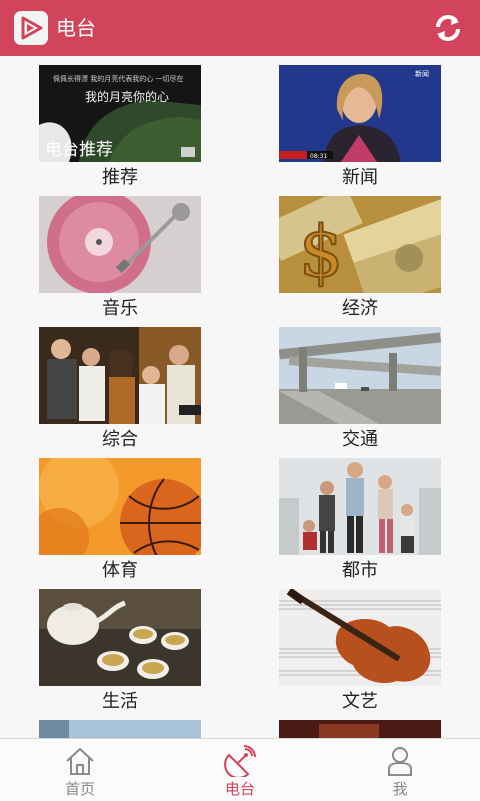 This screenshot has height=801, width=480. Describe the element at coordinates (360, 244) in the screenshot. I see `category-image: $` at that location.